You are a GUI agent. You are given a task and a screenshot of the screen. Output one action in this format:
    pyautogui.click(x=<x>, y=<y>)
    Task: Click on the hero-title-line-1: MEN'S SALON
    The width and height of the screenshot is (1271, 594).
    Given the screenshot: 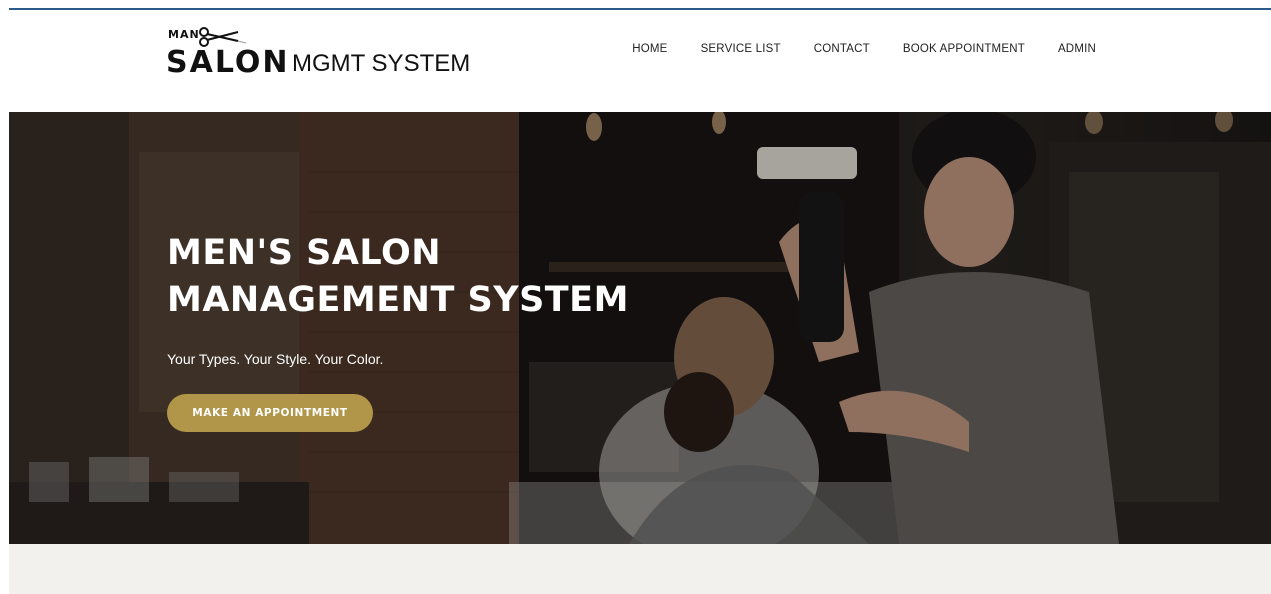 What is the action you would take?
    pyautogui.click(x=304, y=253)
    